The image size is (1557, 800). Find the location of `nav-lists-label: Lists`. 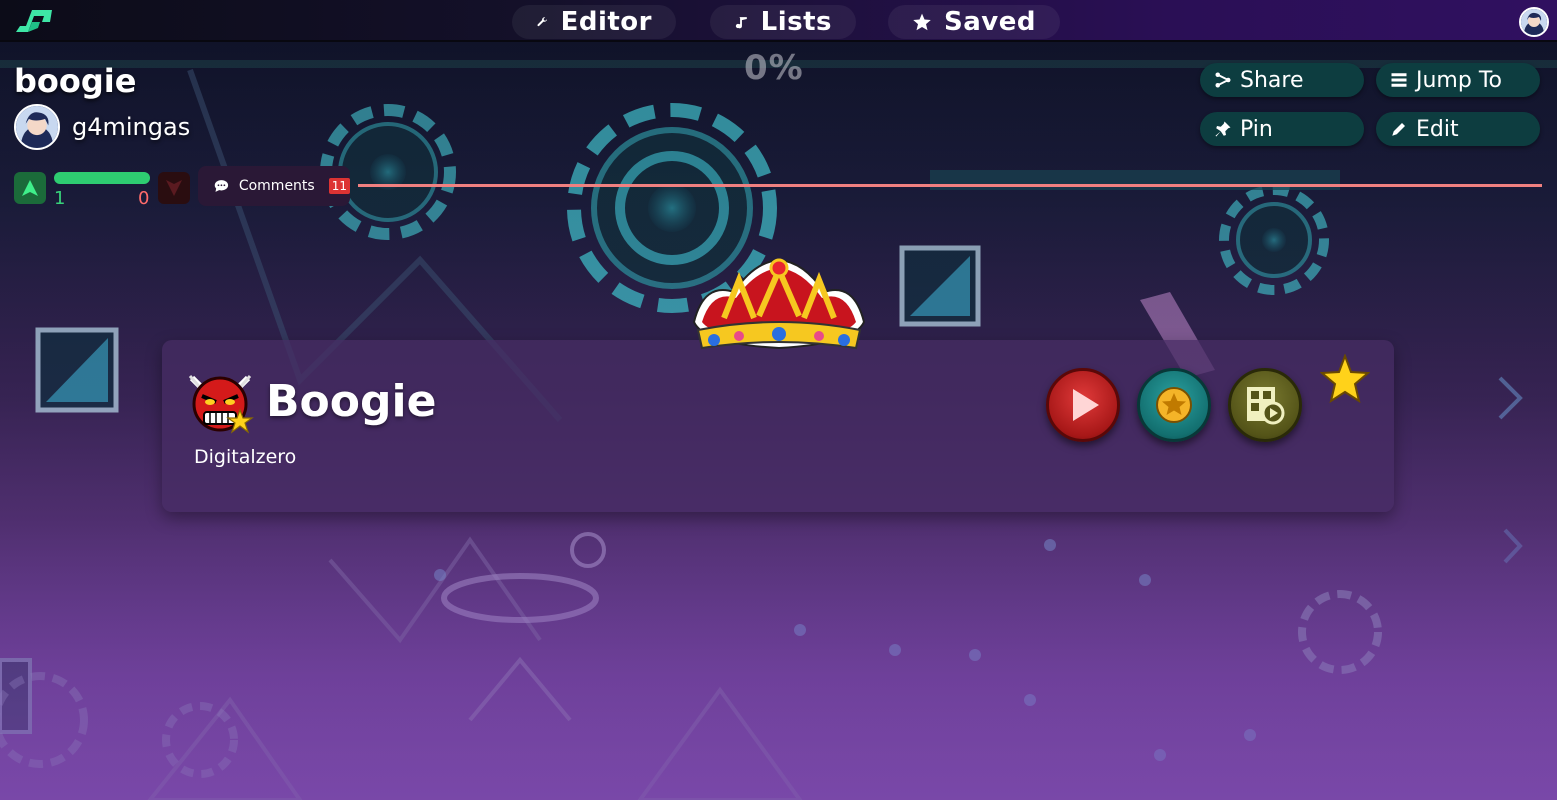

nav-lists-label: Lists is located at coordinates (796, 22).